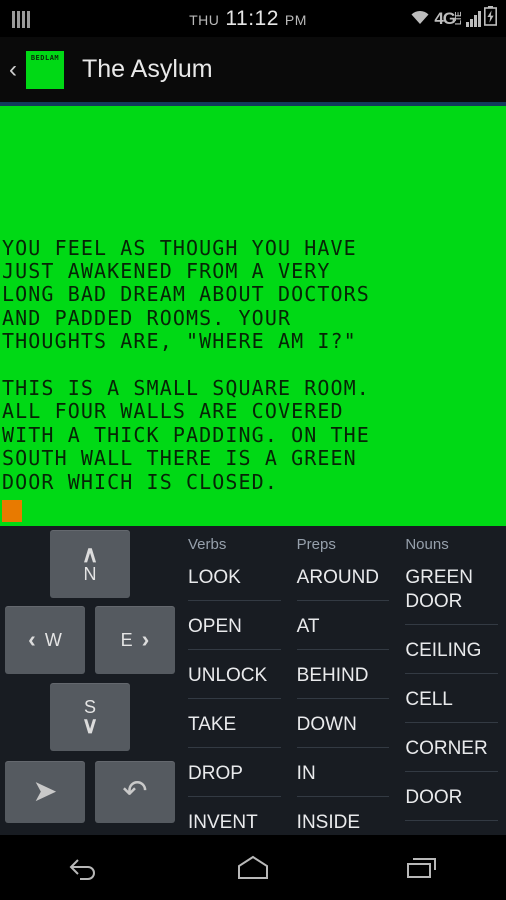  What do you see at coordinates (32, 639) in the screenshot?
I see `chevron-left-icon: ‹` at bounding box center [32, 639].